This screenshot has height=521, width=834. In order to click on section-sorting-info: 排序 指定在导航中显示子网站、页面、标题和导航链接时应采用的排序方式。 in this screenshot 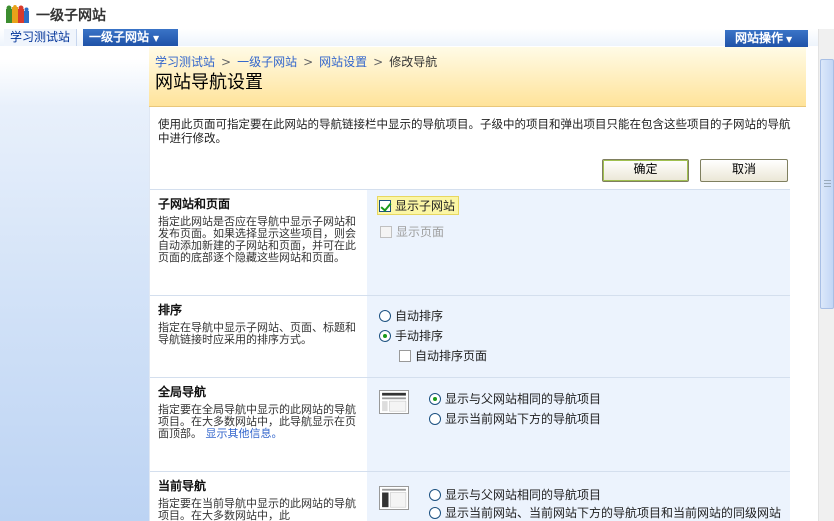, I will do `click(258, 336)`.